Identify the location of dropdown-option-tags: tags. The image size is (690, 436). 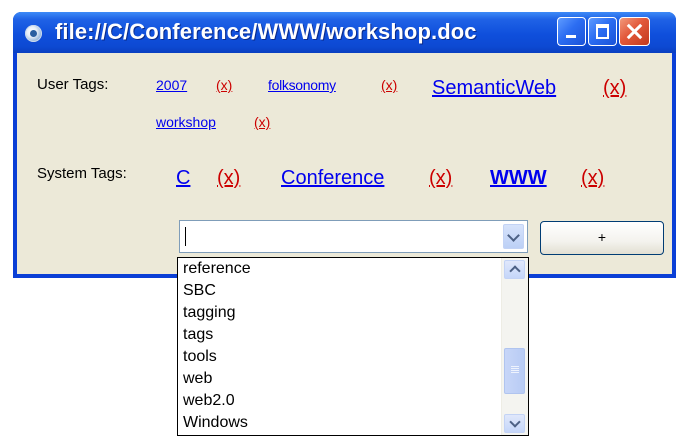
(339, 335).